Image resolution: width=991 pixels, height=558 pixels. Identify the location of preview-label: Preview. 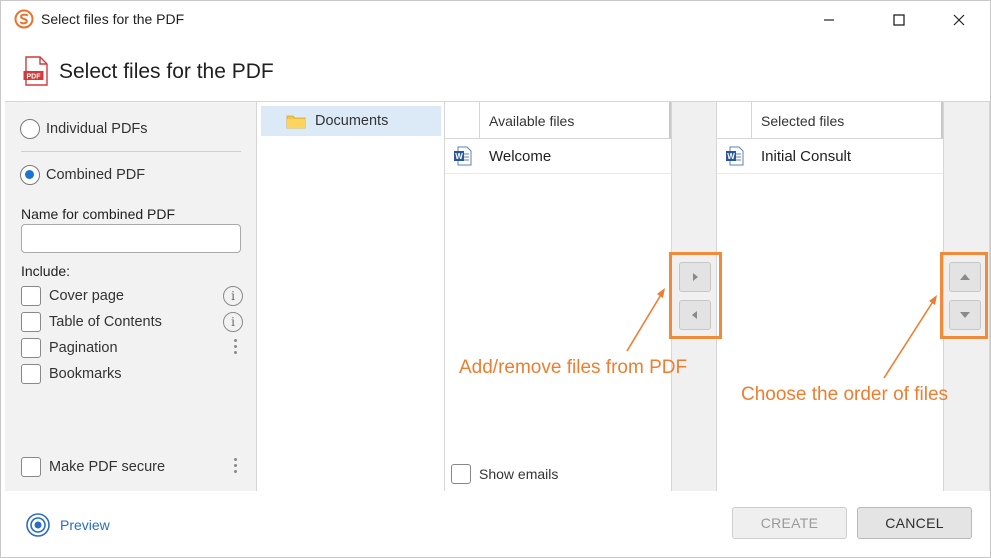
(85, 525).